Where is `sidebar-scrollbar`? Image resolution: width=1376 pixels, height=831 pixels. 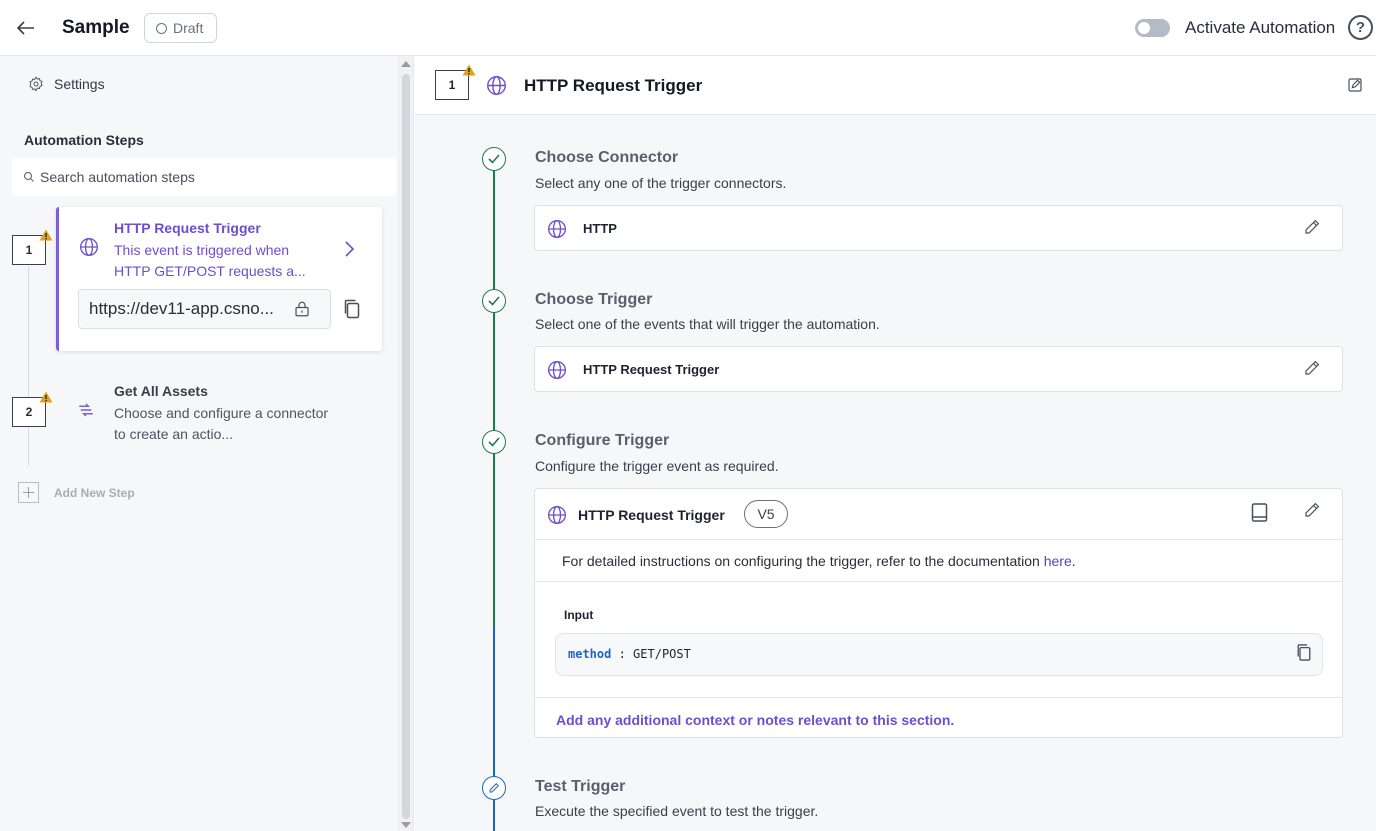 sidebar-scrollbar is located at coordinates (406, 443).